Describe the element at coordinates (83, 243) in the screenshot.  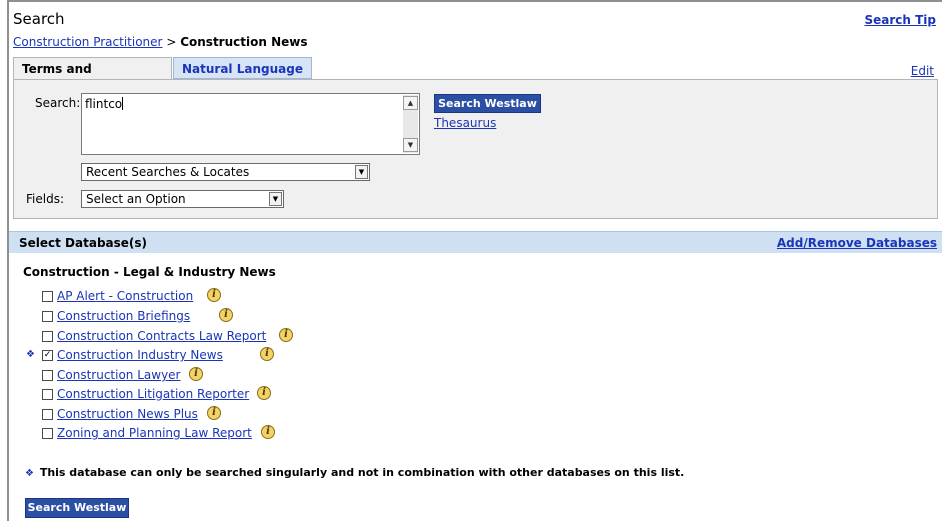
I see `database-section-title: Select Database(s)` at that location.